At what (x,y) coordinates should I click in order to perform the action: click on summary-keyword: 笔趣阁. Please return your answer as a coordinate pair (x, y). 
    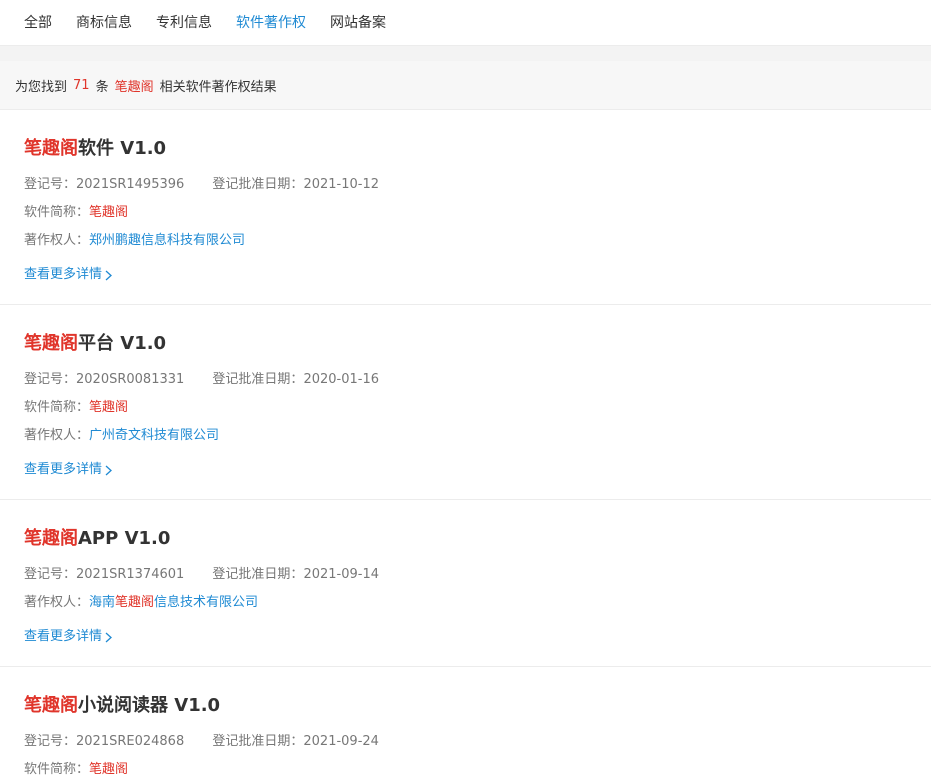
    Looking at the image, I should click on (134, 87).